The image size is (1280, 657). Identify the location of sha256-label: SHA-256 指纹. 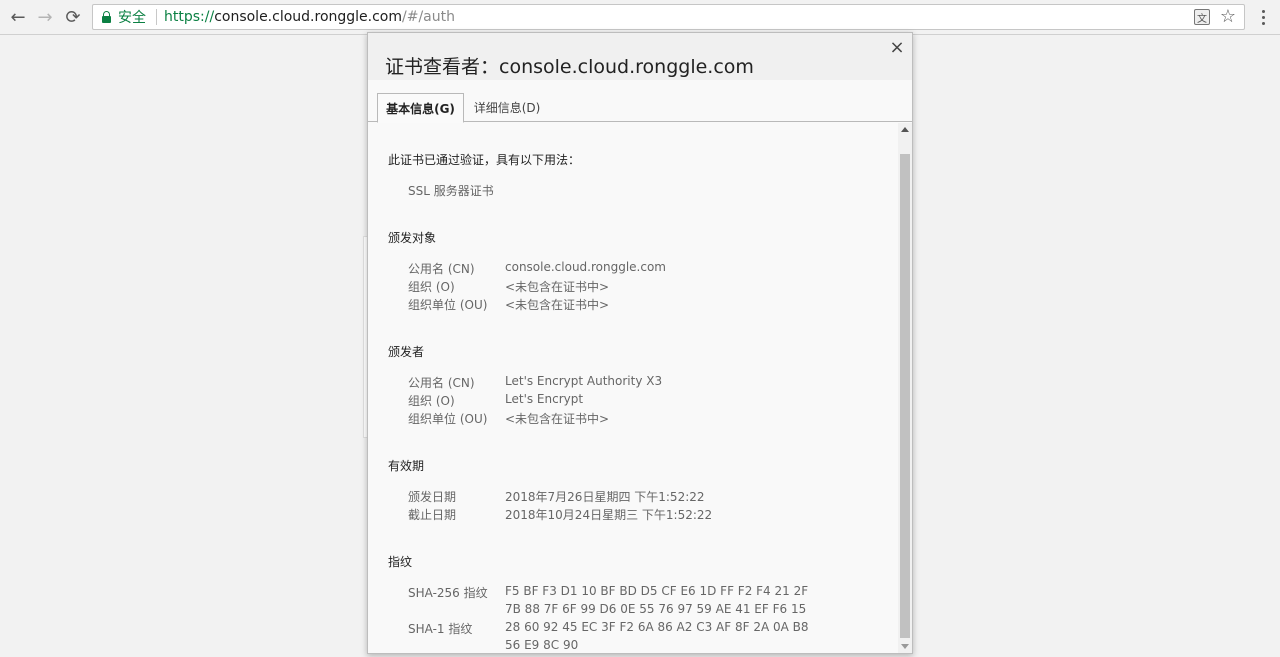
(448, 593).